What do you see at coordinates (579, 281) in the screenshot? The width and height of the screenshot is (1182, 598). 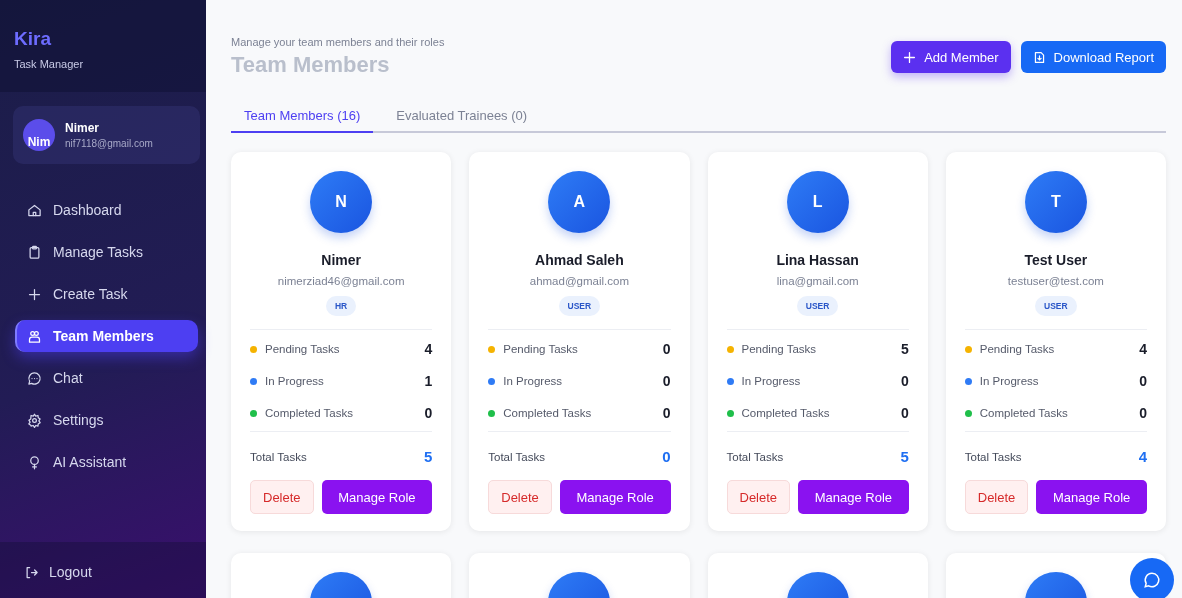 I see `member-email: ahmad@gmail.com` at bounding box center [579, 281].